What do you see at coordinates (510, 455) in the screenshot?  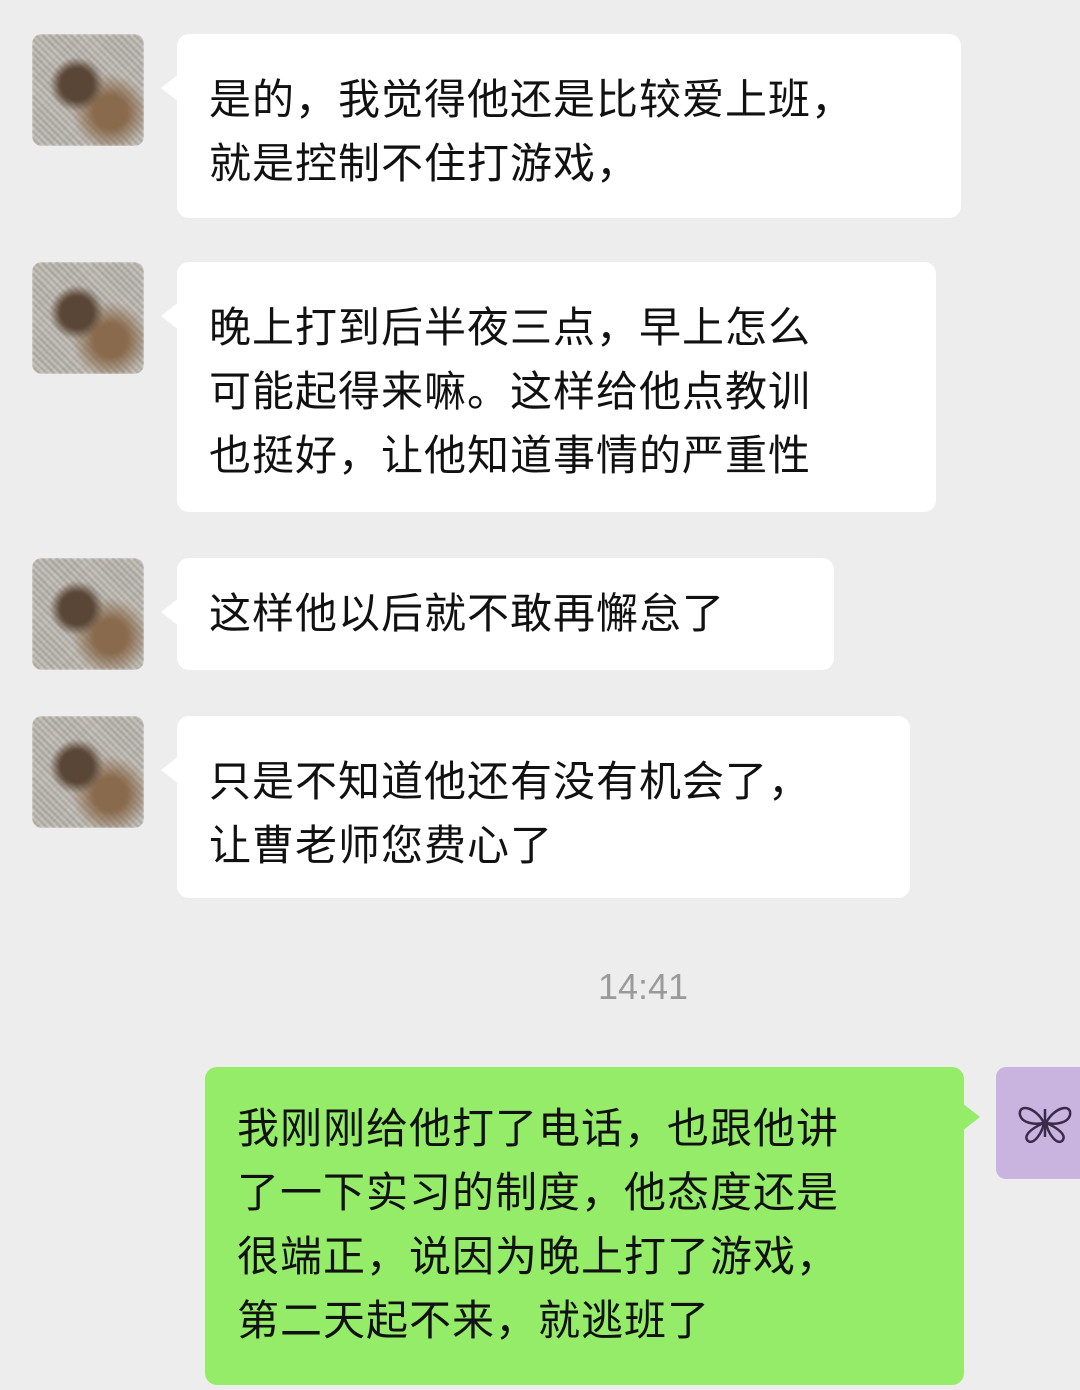 I see `message-text: 也挺好，让他知道事情的严重性` at bounding box center [510, 455].